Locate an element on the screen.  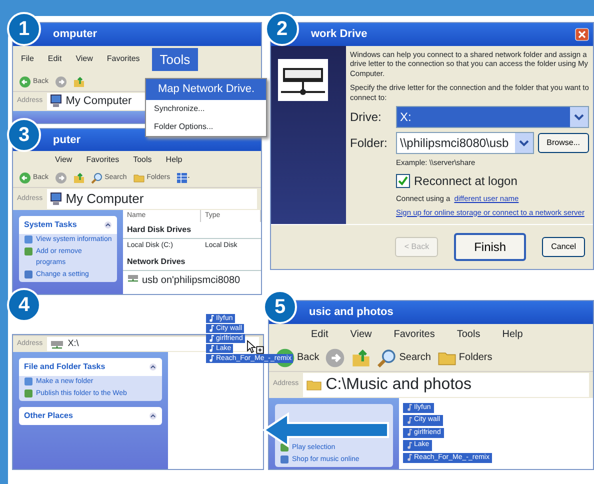
field-label: Drive: is located at coordinates (366, 117).